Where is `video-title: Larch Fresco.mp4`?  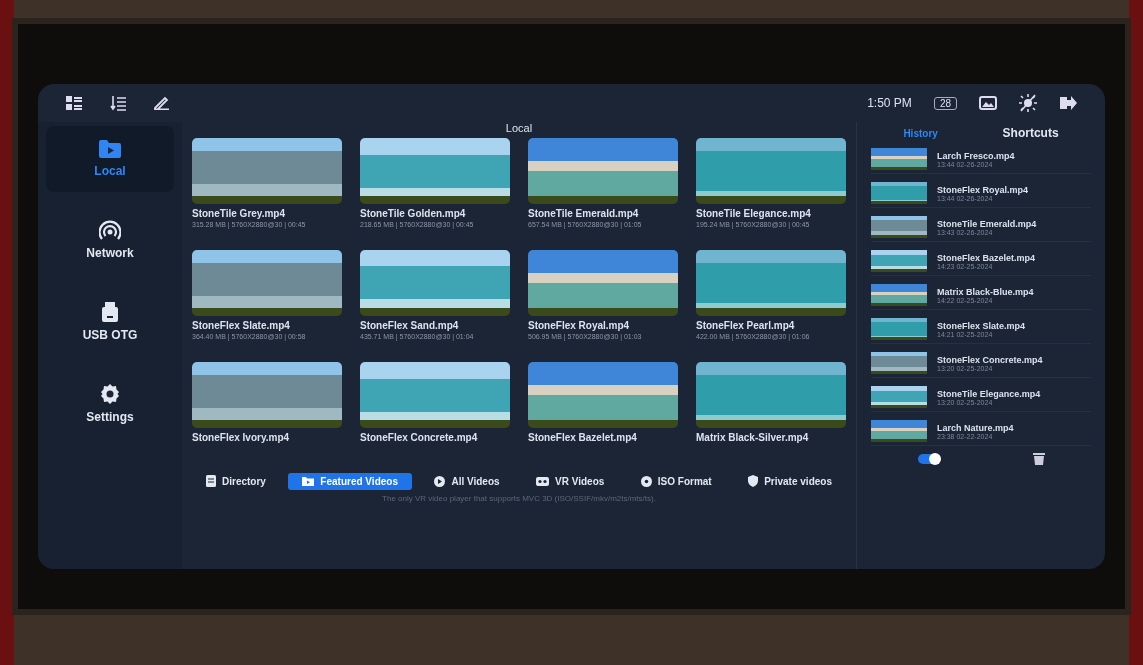 video-title: Larch Fresco.mp4 is located at coordinates (976, 155).